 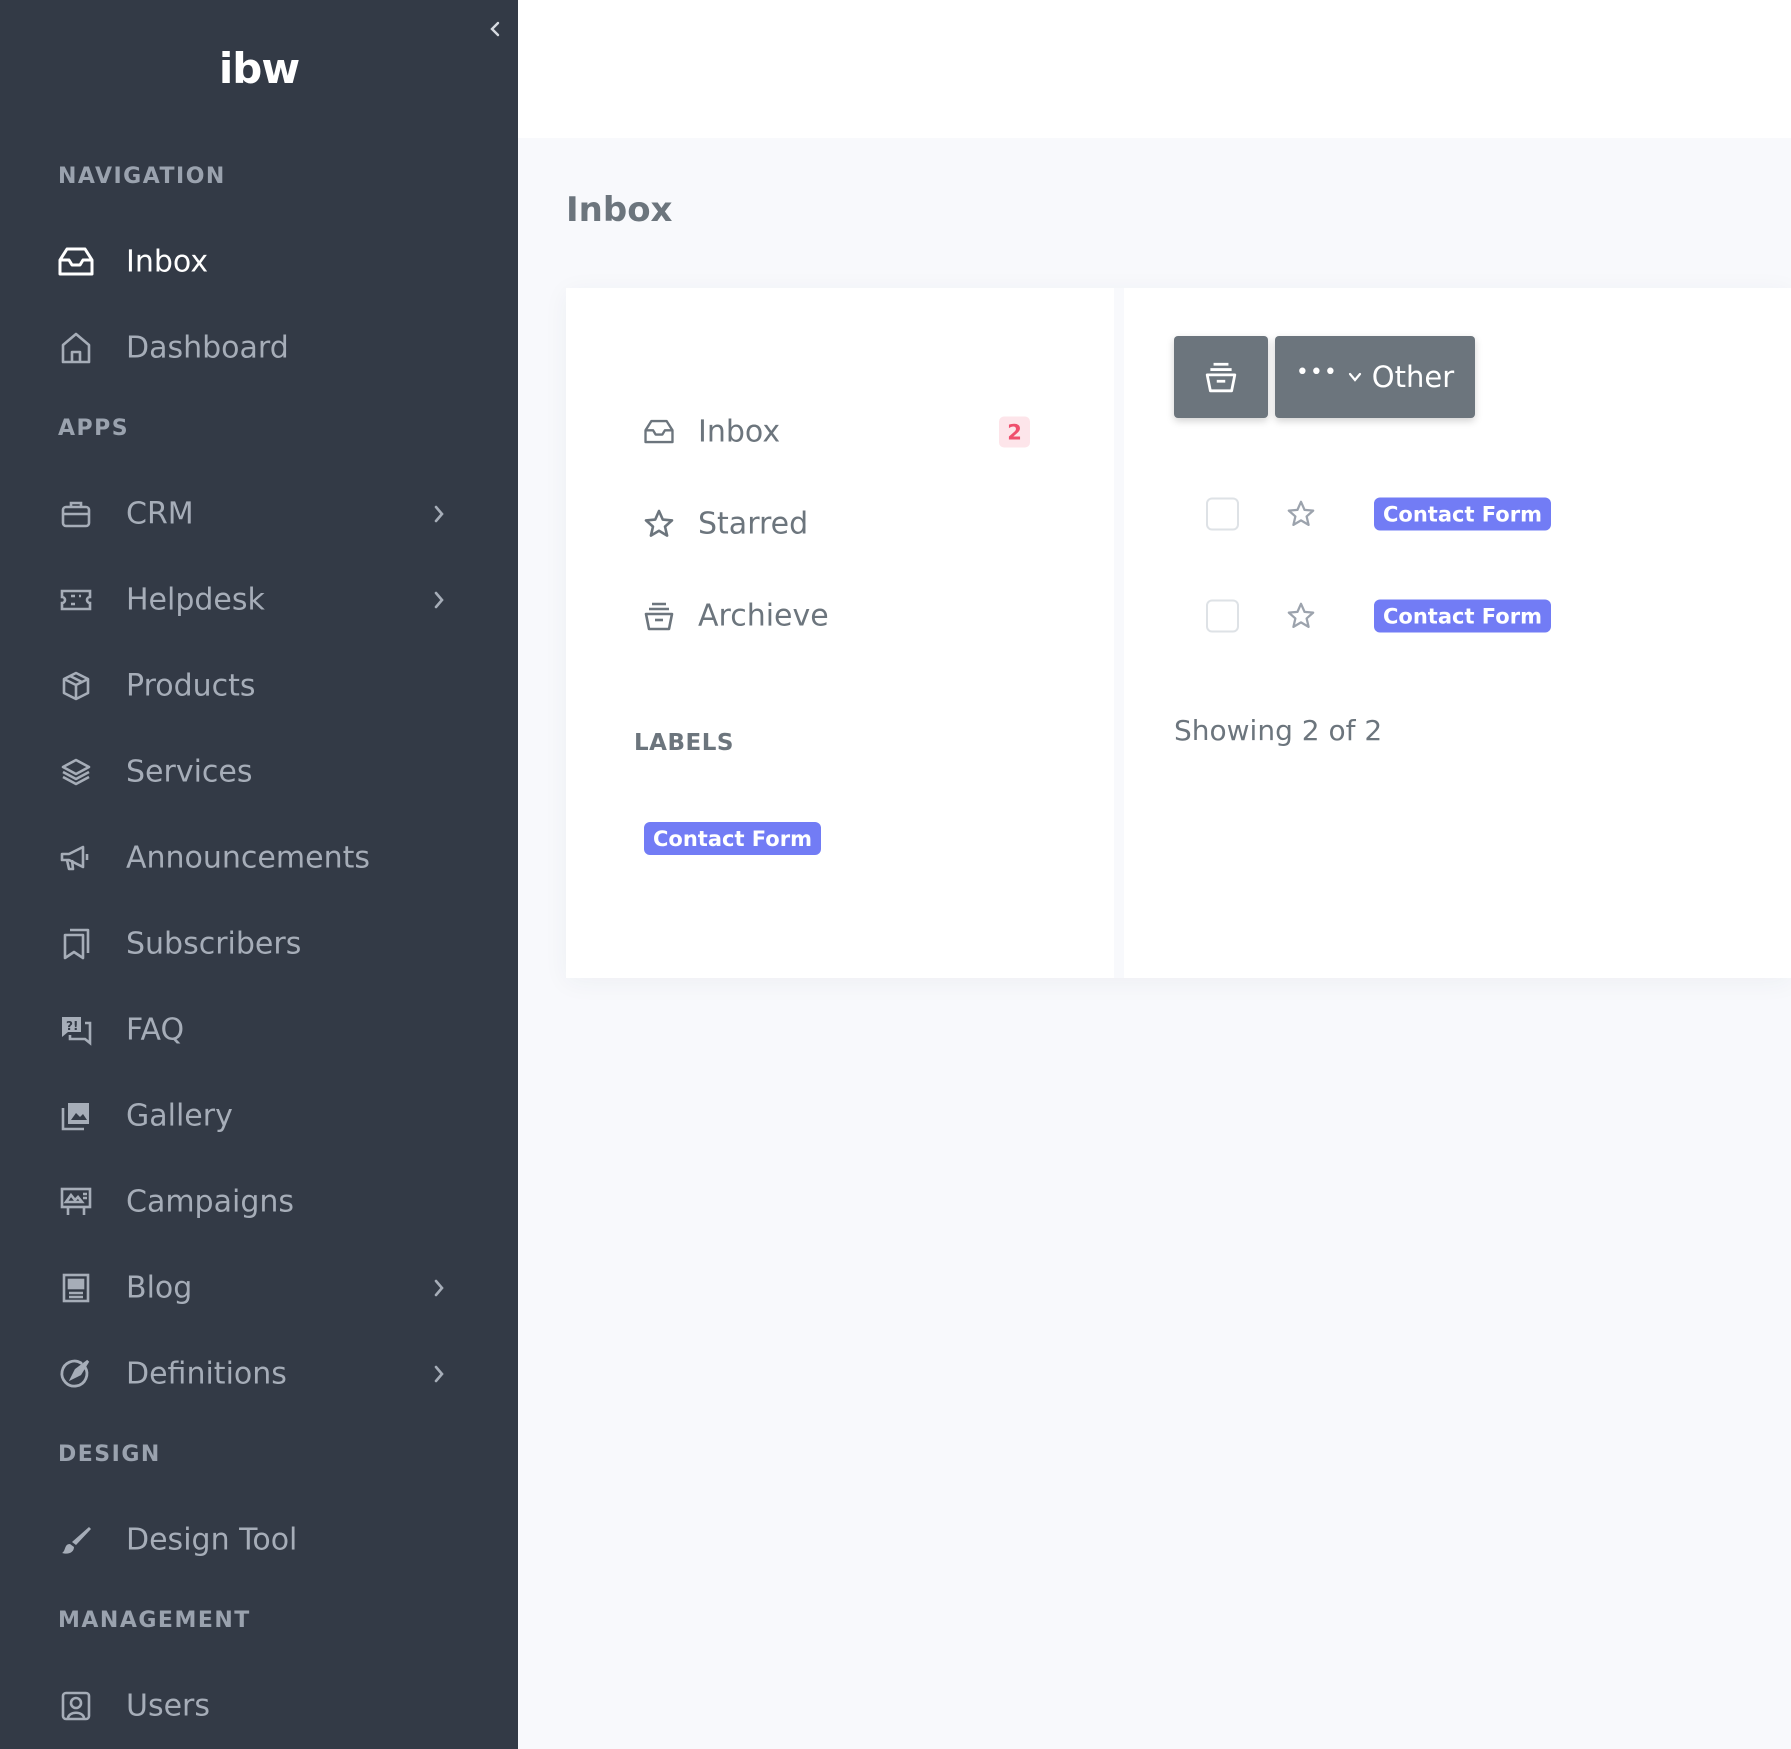 I want to click on sidebar-item-label: Users, so click(x=168, y=1706).